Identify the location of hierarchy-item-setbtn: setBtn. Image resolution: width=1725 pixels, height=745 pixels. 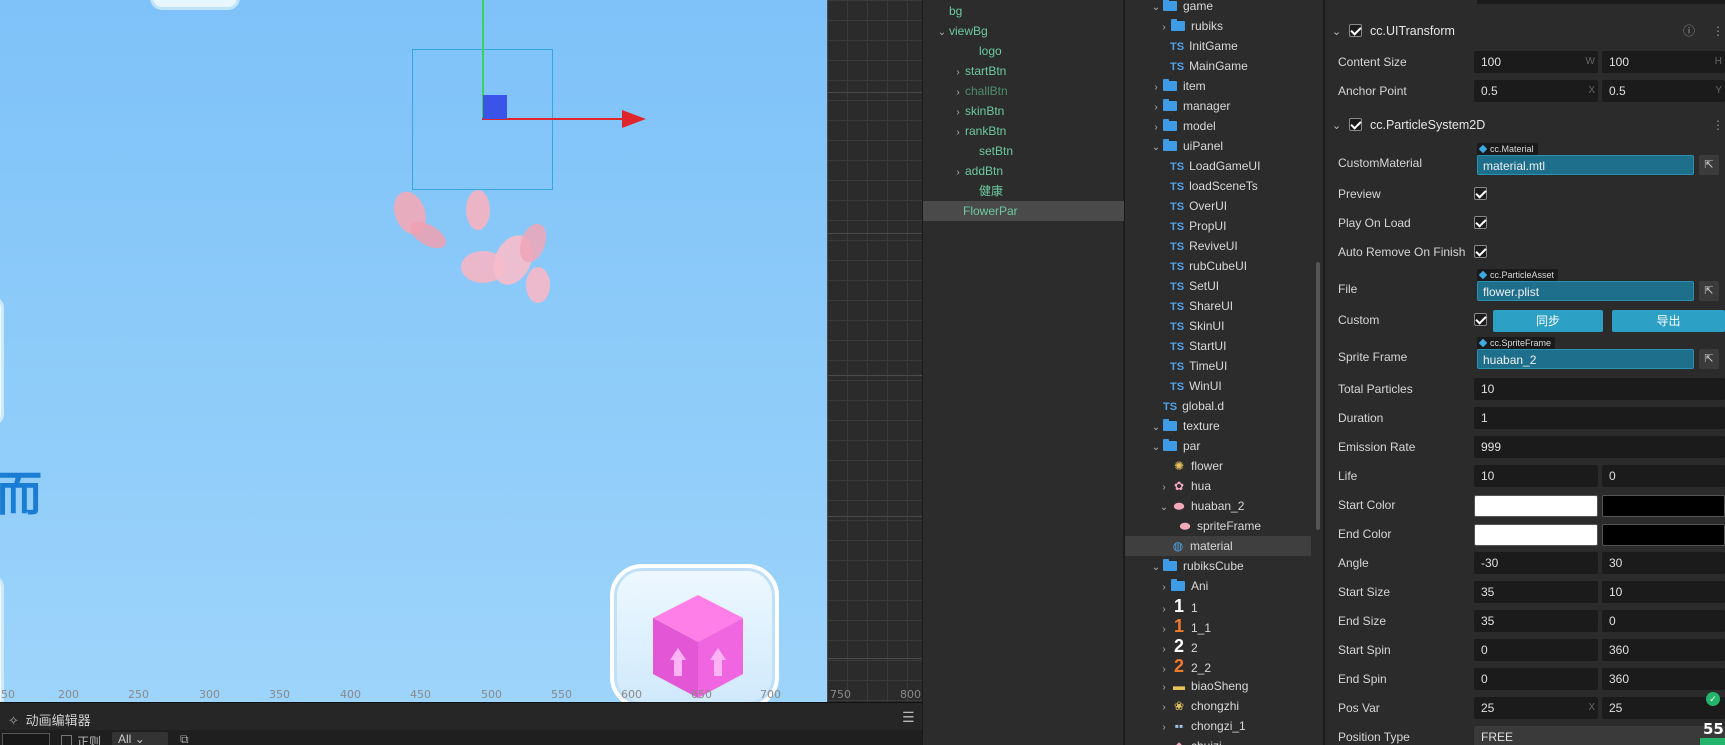
(1023, 151).